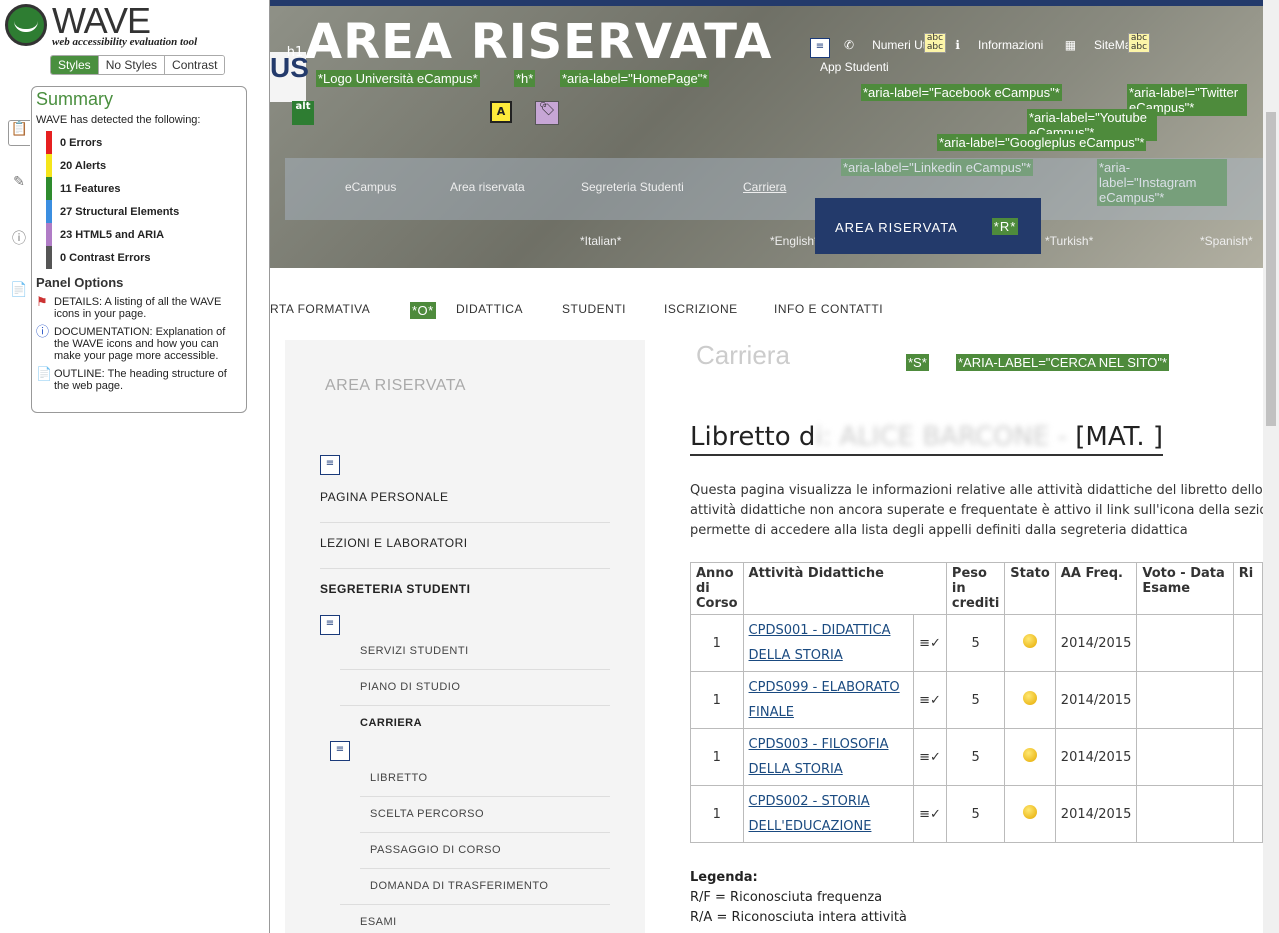 The image size is (1279, 933). Describe the element at coordinates (395, 589) in the screenshot. I see `sidebar-item-segreteria: SEGRETERIA STUDENTI` at that location.